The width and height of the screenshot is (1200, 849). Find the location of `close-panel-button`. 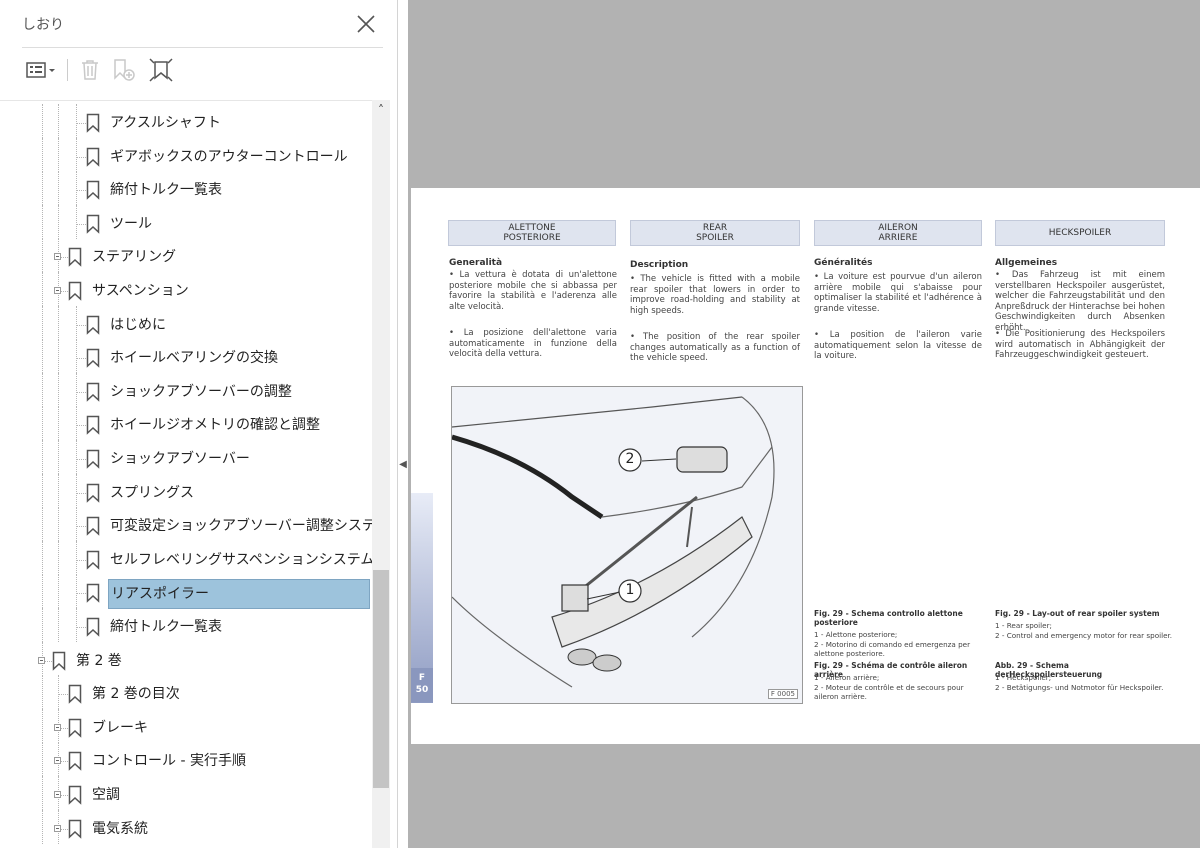

close-panel-button is located at coordinates (366, 24).